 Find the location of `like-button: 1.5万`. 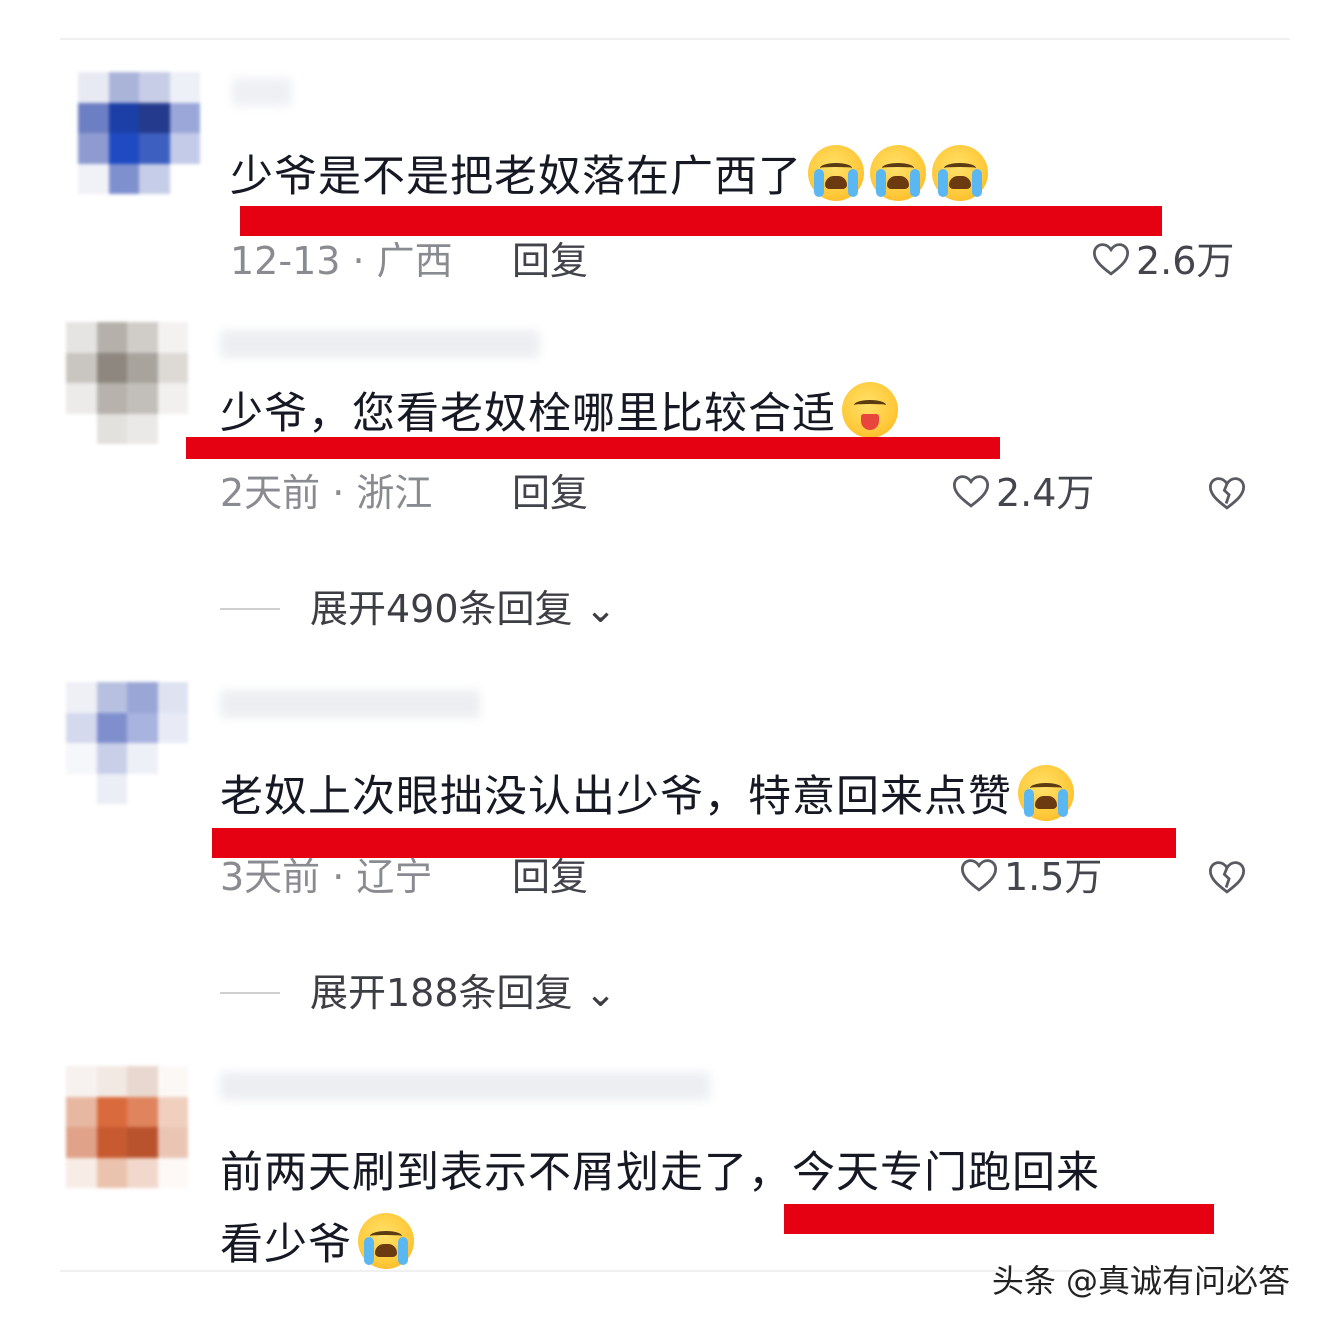

like-button: 1.5万 is located at coordinates (1030, 877).